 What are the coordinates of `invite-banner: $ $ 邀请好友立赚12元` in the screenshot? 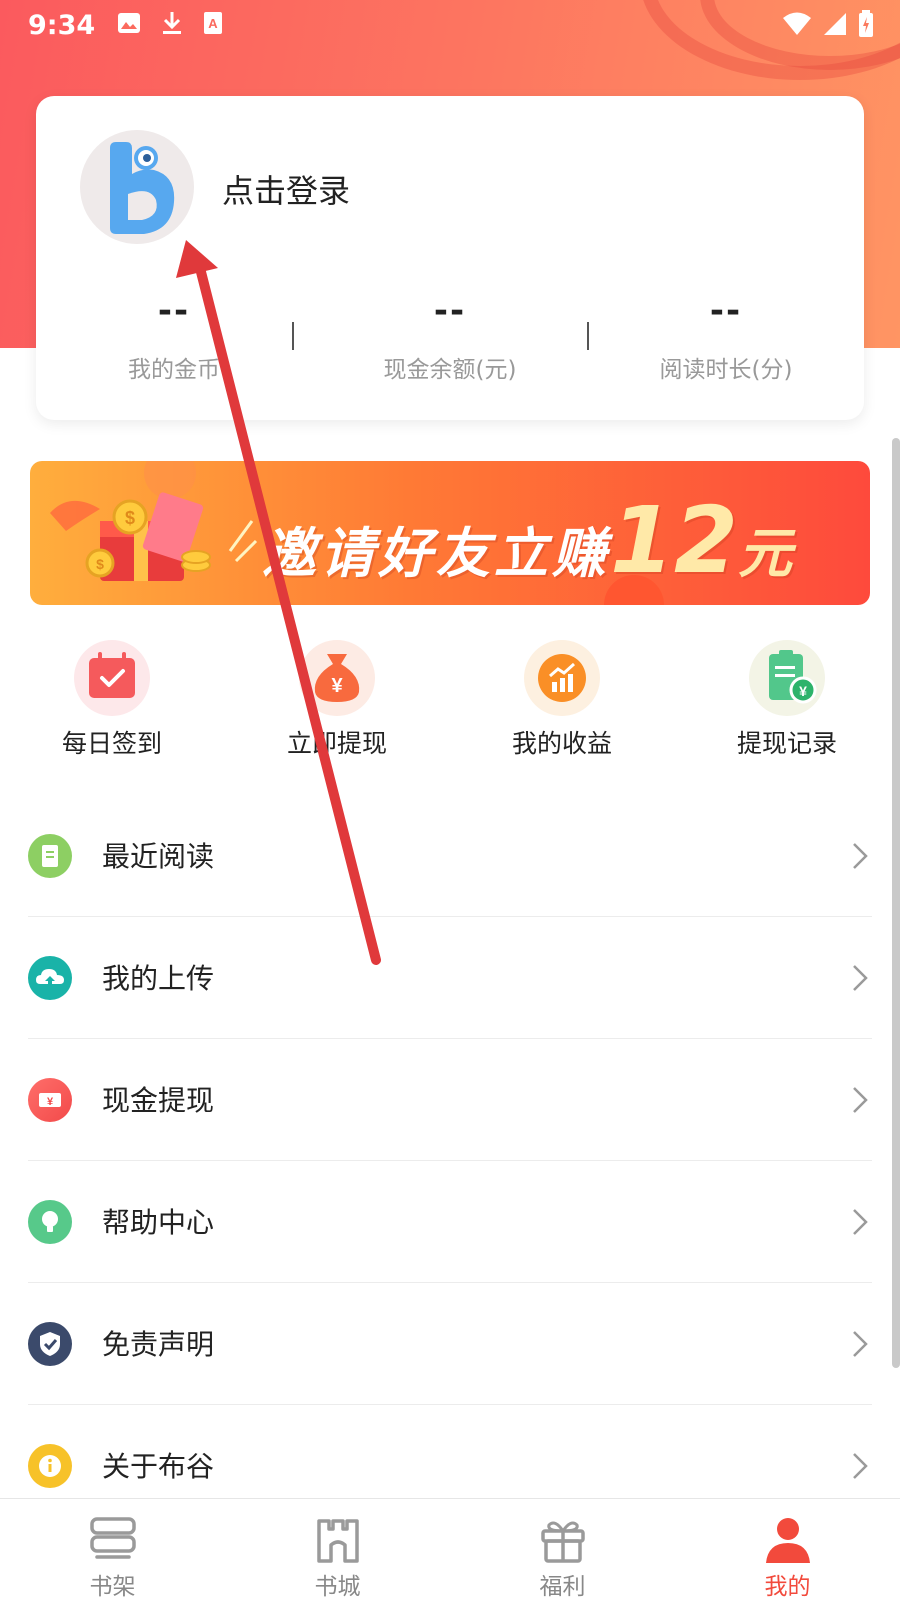 It's located at (450, 533).